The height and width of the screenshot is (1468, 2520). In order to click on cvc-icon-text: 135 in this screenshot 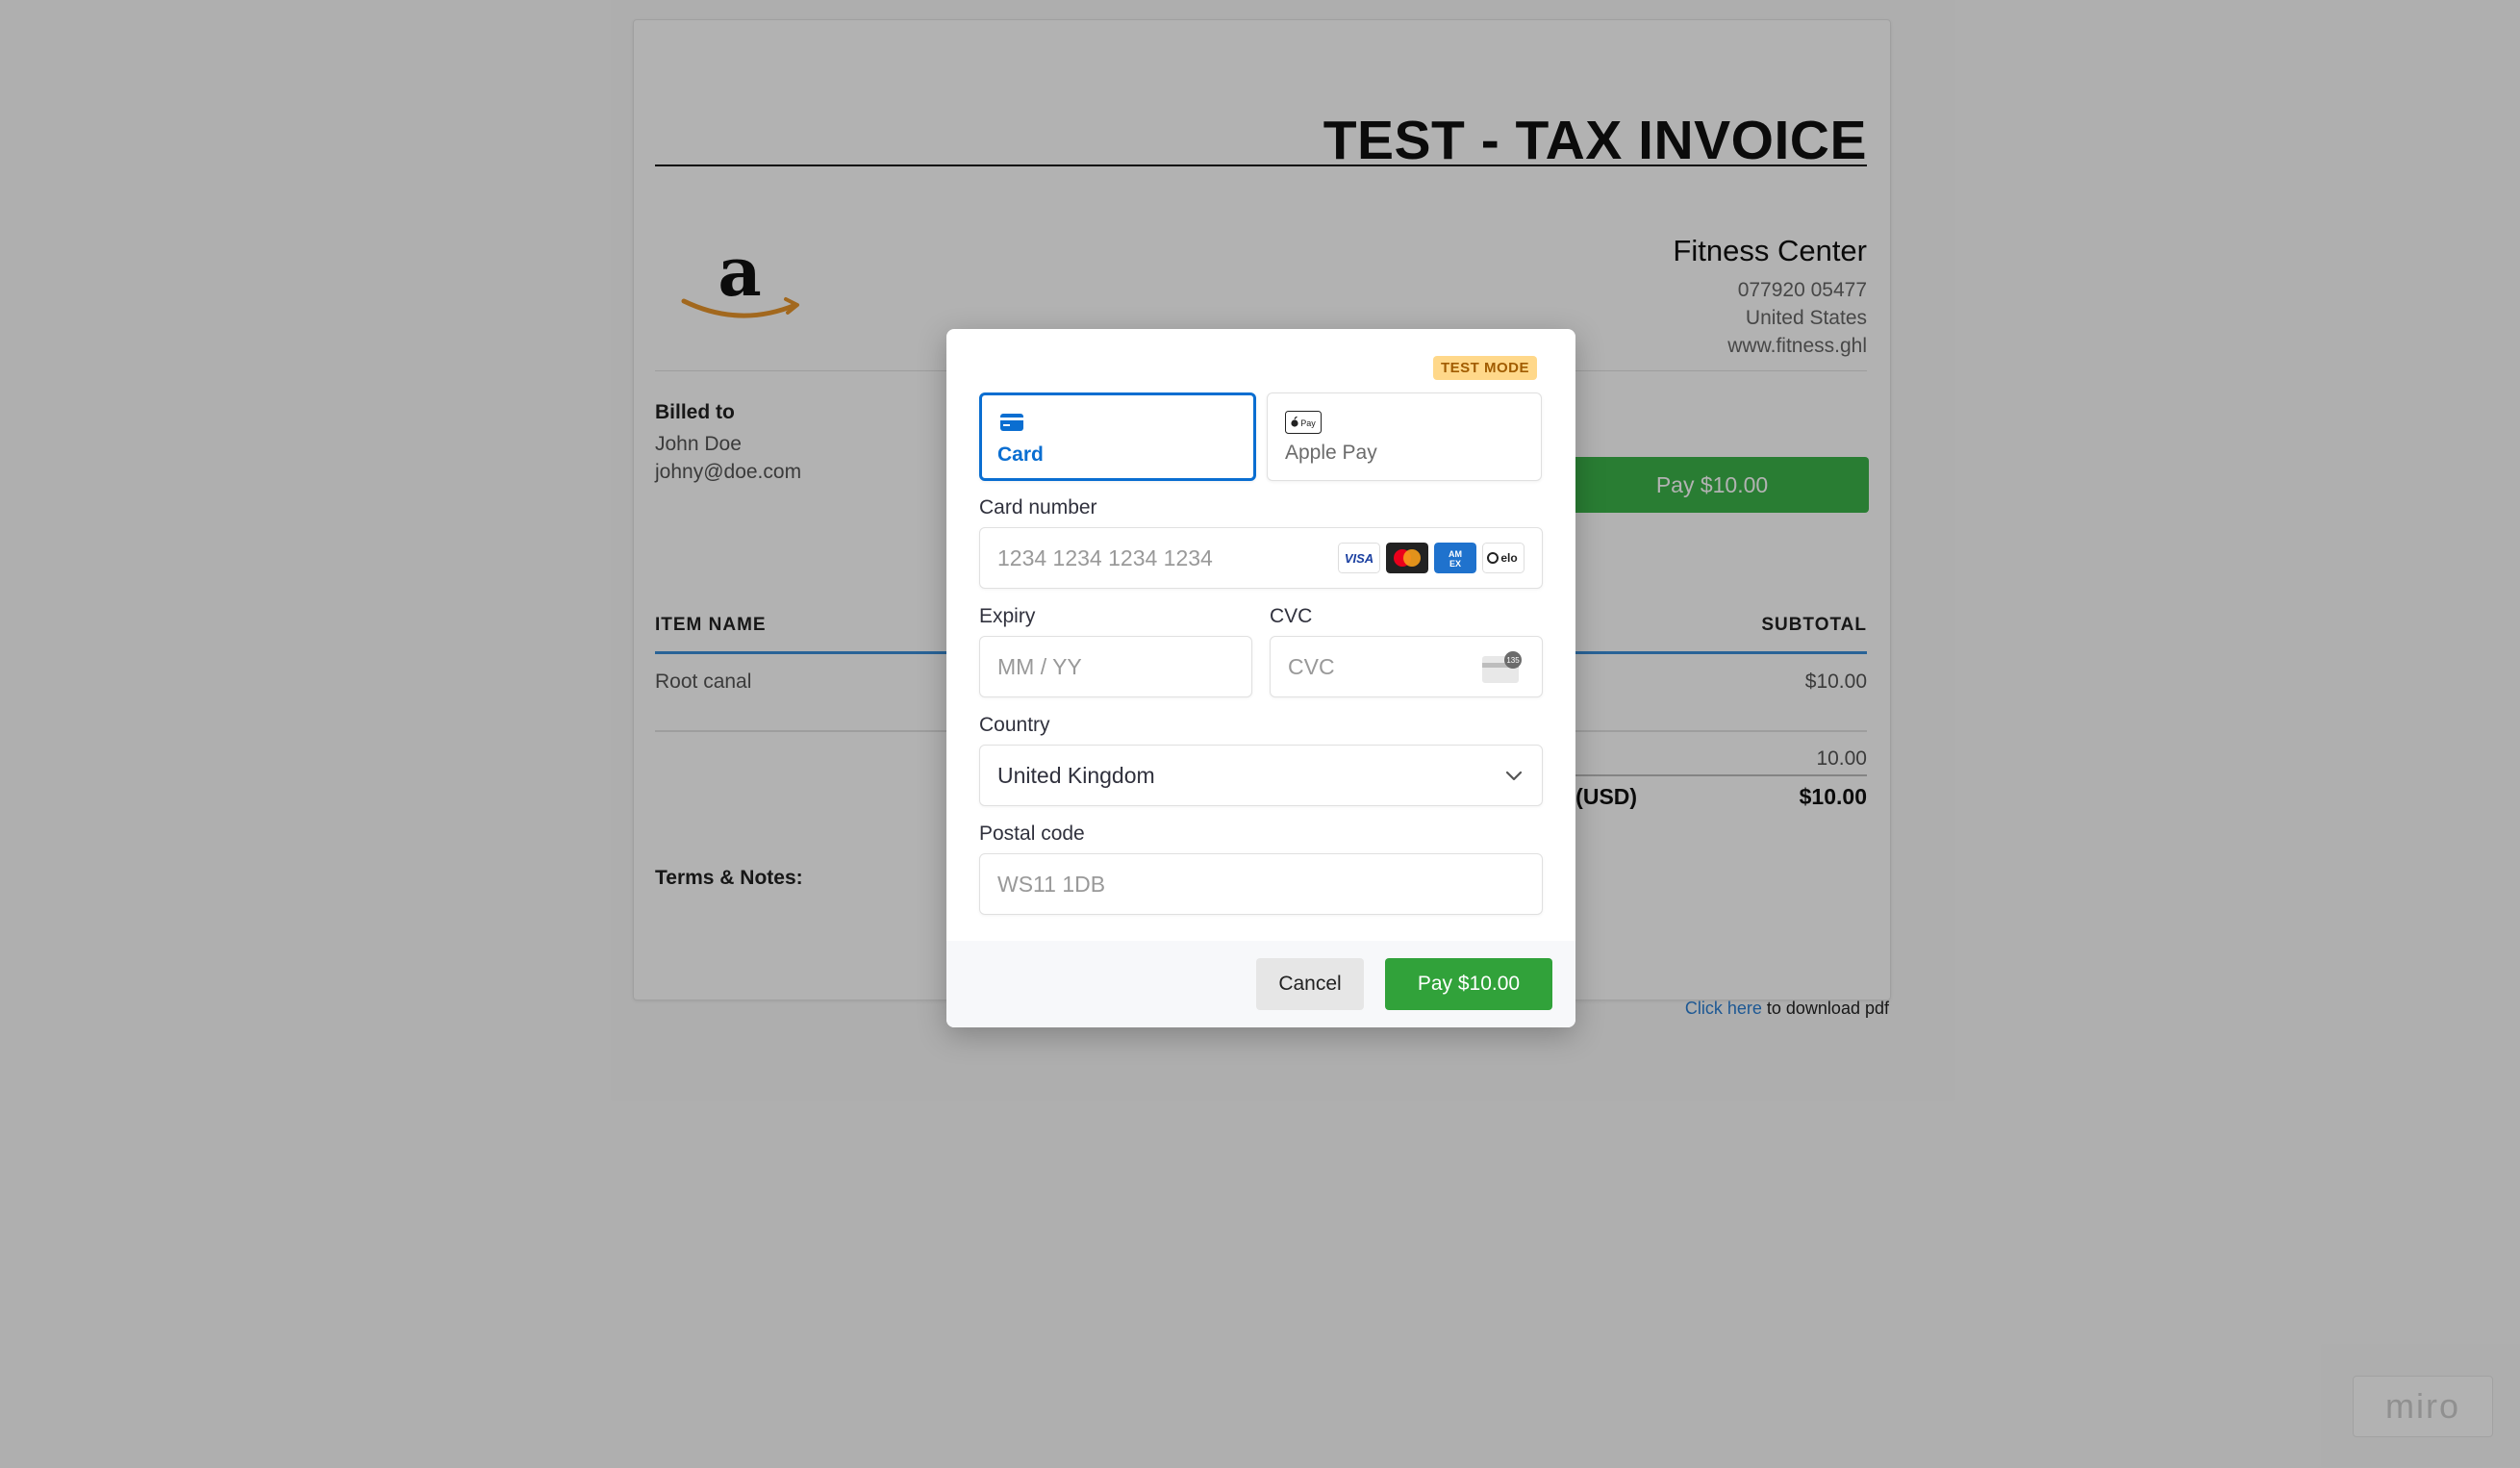, I will do `click(1513, 660)`.